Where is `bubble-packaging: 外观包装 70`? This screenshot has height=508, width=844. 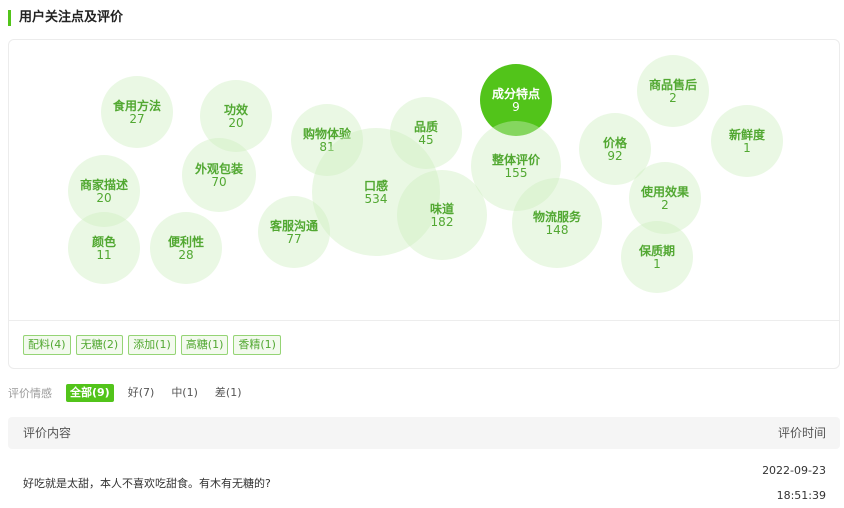 bubble-packaging: 外观包装 70 is located at coordinates (219, 175).